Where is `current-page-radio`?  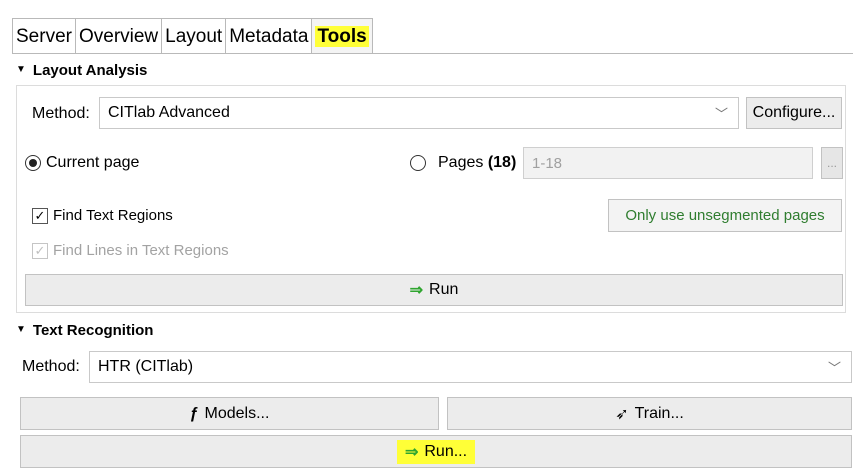 current-page-radio is located at coordinates (33, 163).